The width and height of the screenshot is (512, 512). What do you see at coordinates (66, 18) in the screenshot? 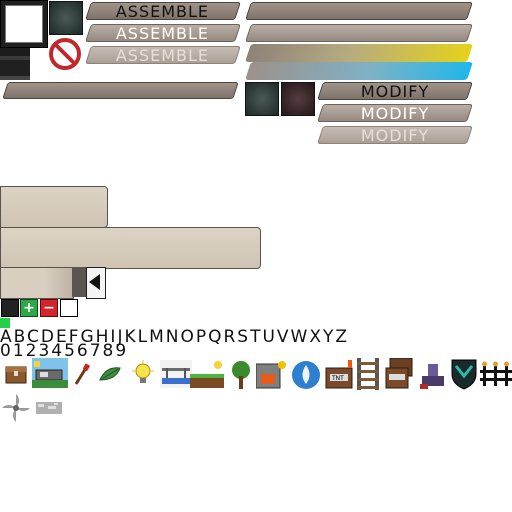
I see `slot-dark` at bounding box center [66, 18].